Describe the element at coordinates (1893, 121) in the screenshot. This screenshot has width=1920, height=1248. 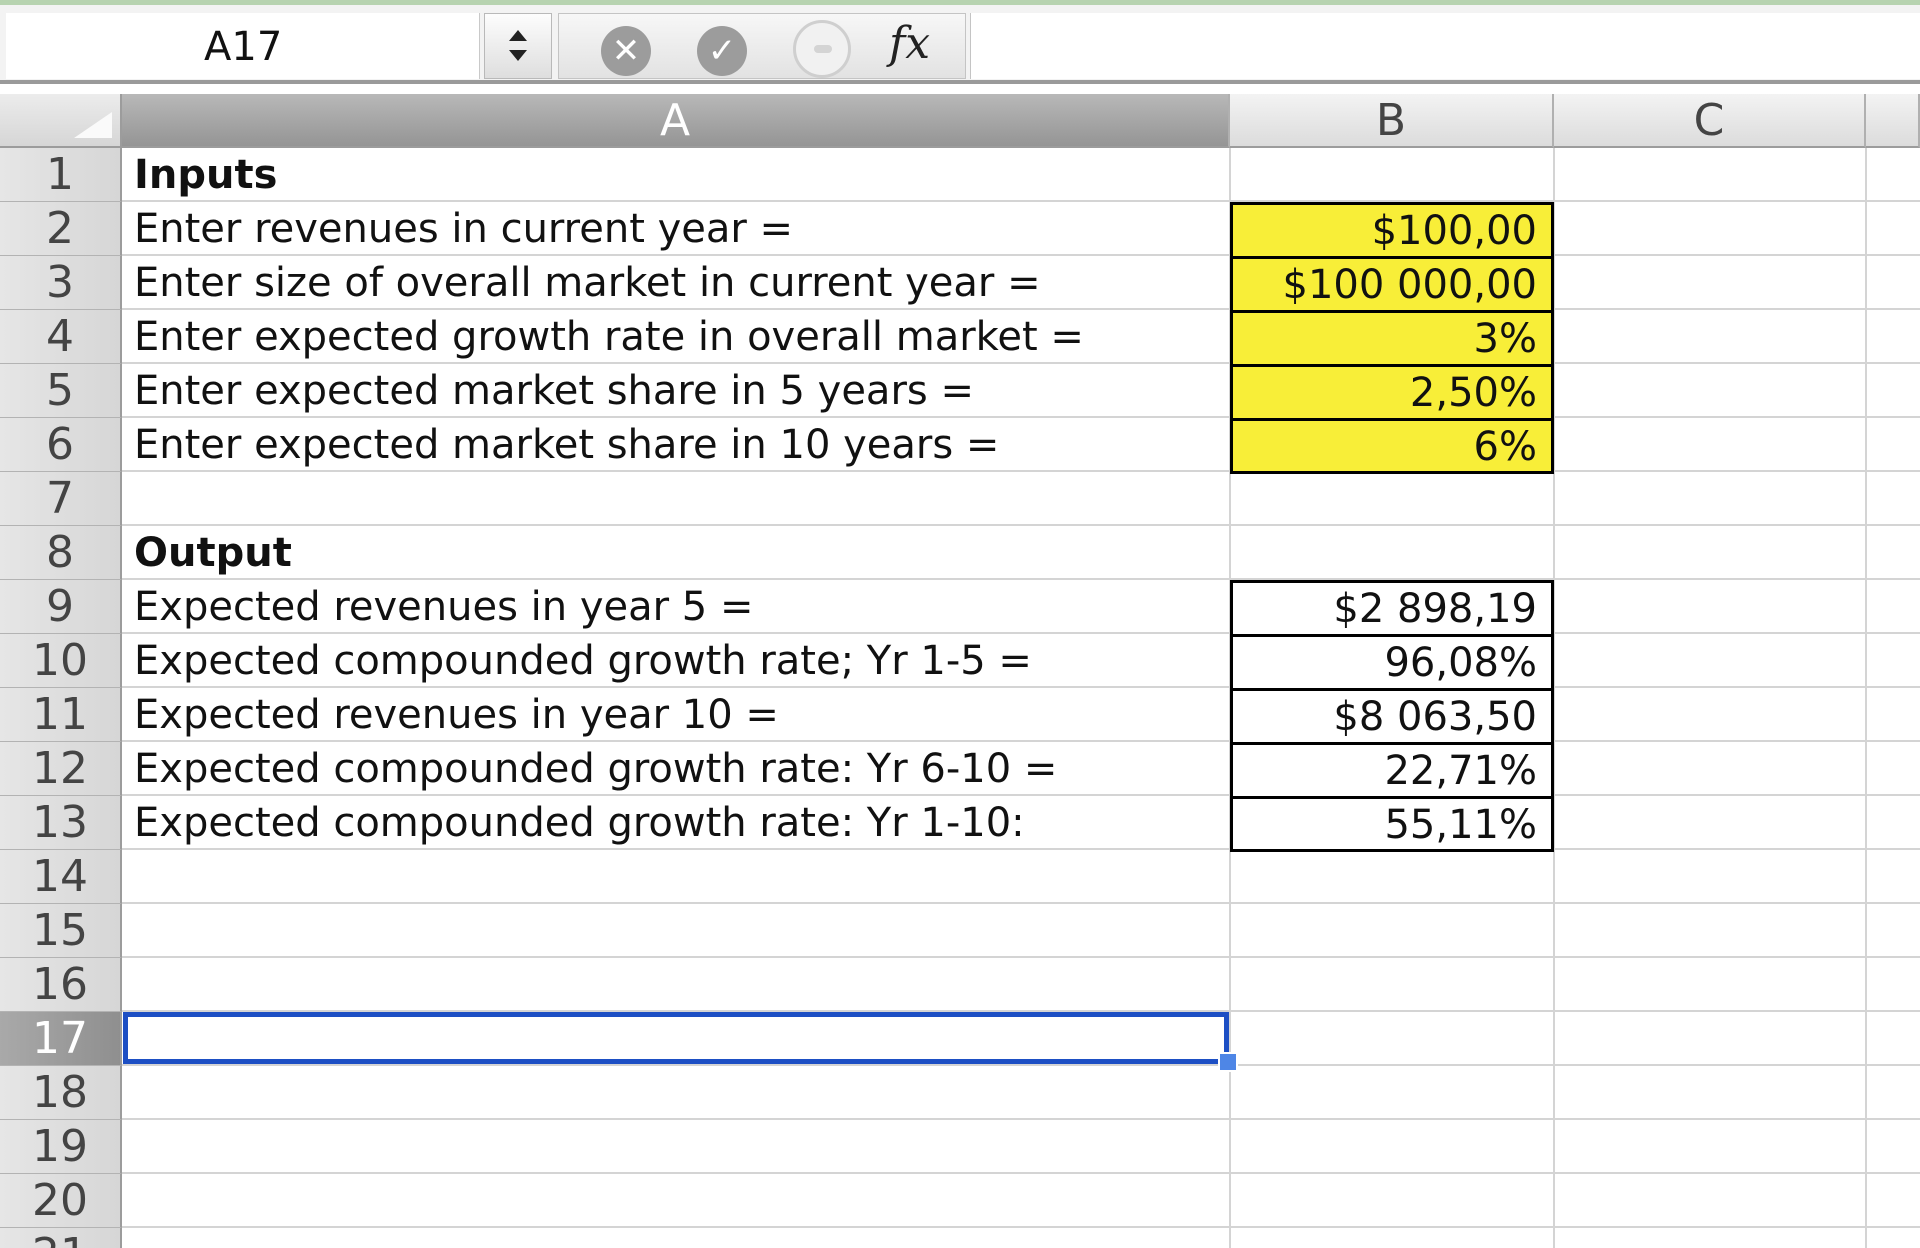
I see `column-header-next` at that location.